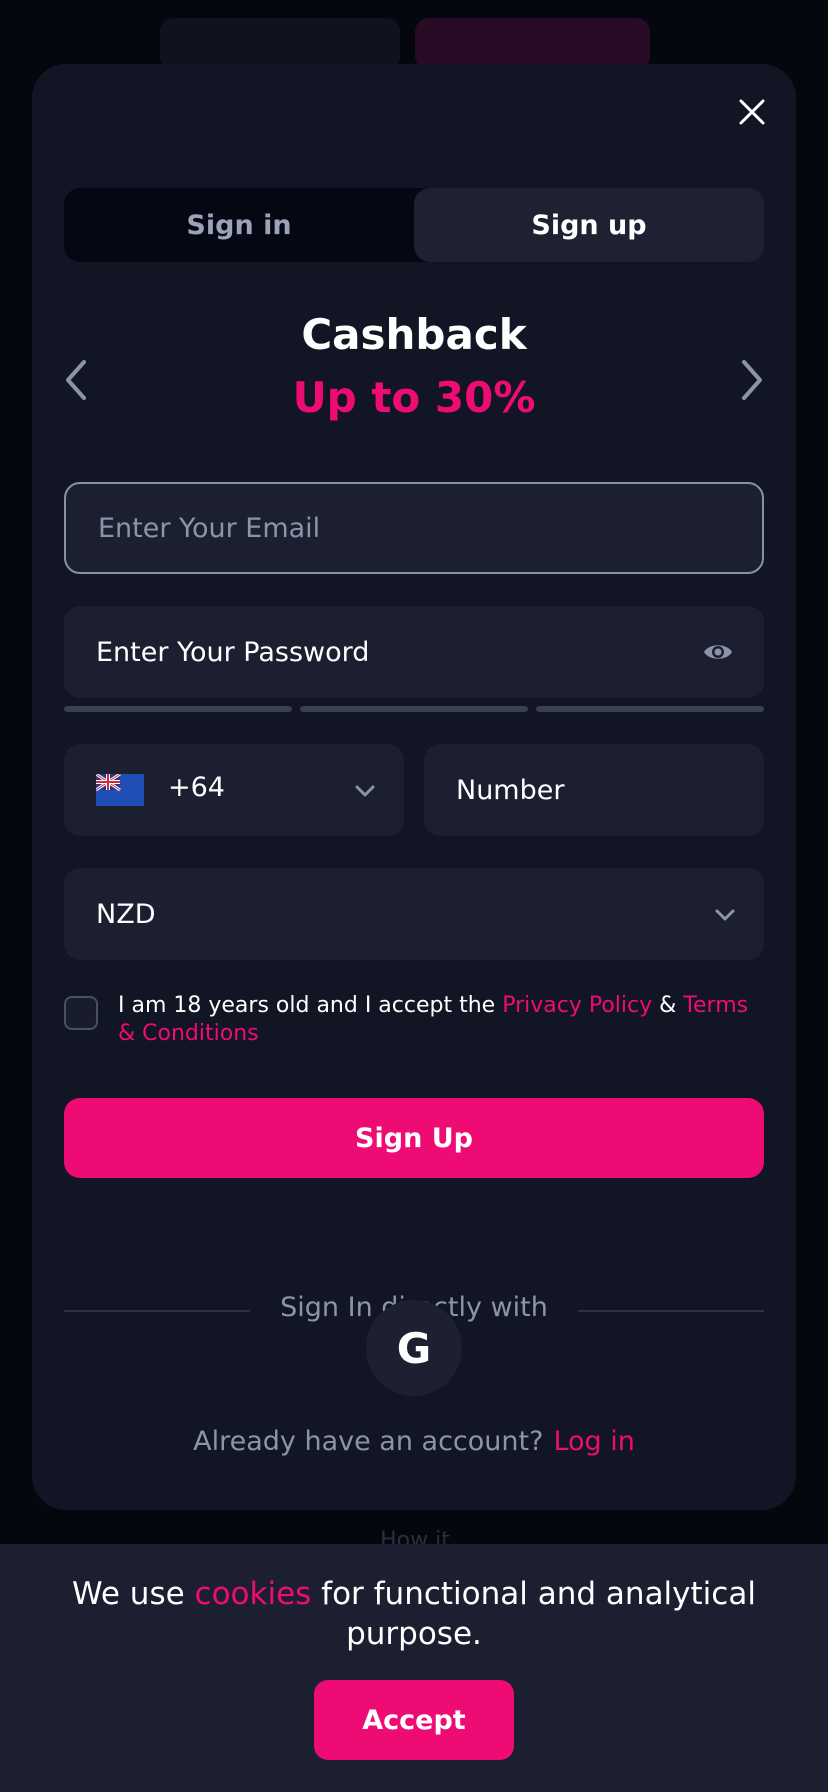 The width and height of the screenshot is (828, 1792). What do you see at coordinates (532, 44) in the screenshot?
I see `background-header-button` at bounding box center [532, 44].